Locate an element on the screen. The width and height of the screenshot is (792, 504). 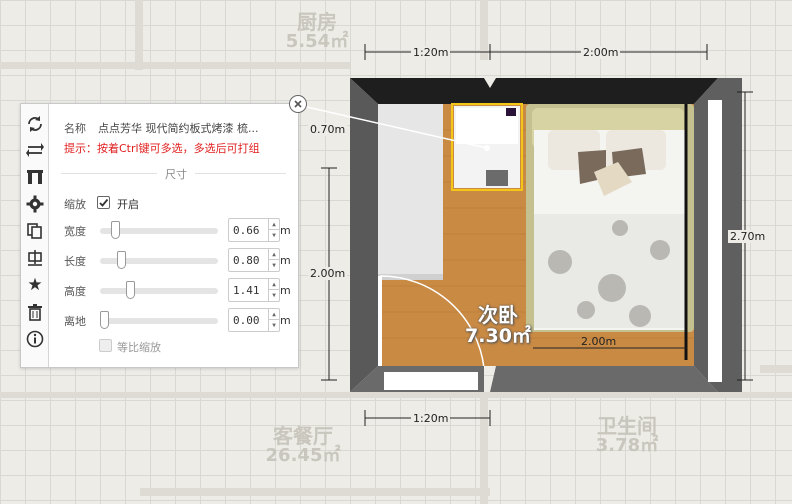
proportional-checkbox is located at coordinates (105, 345).